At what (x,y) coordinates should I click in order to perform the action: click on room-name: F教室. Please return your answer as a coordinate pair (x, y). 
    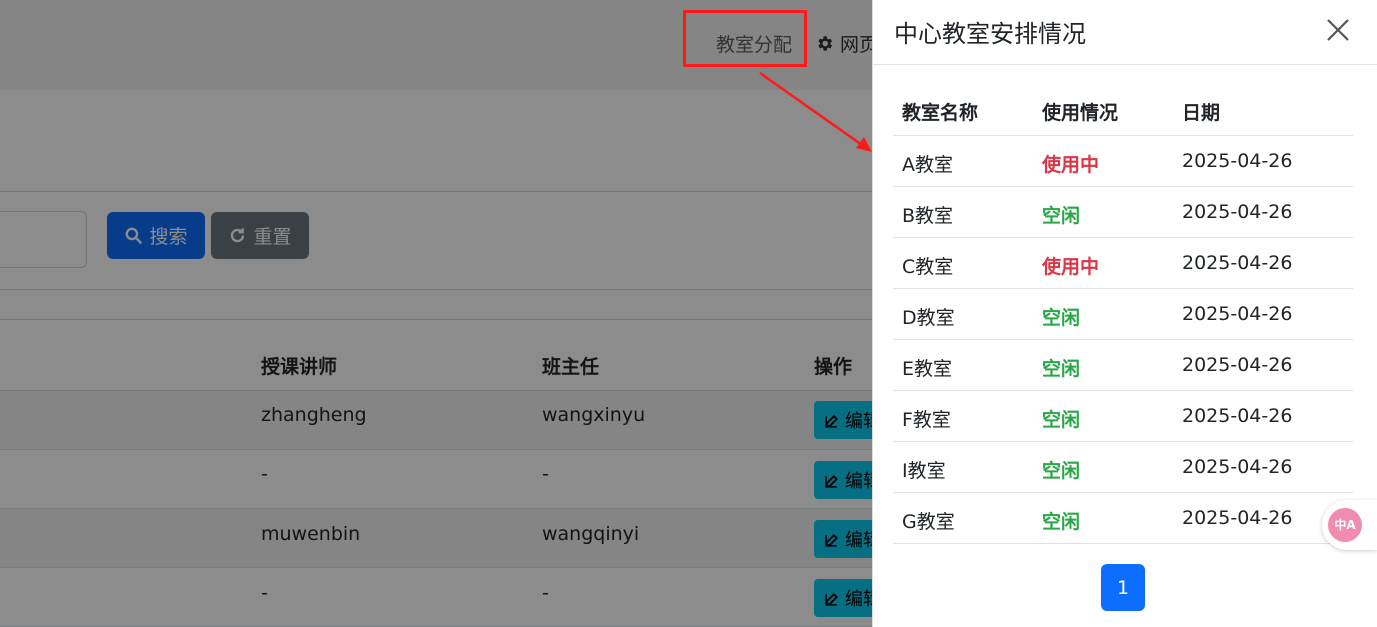
    Looking at the image, I should click on (926, 420).